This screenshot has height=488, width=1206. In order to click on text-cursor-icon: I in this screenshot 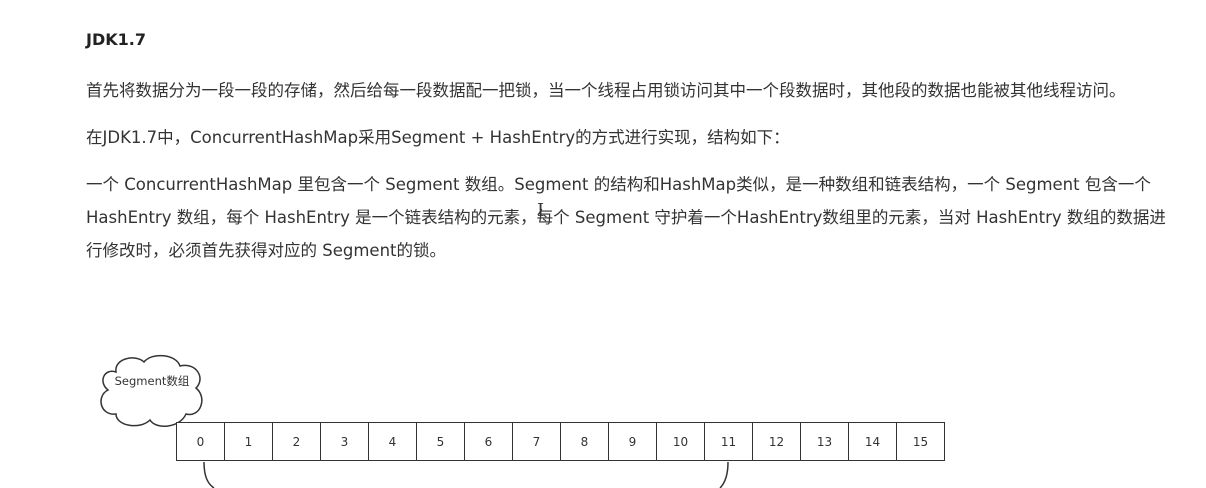, I will do `click(541, 210)`.